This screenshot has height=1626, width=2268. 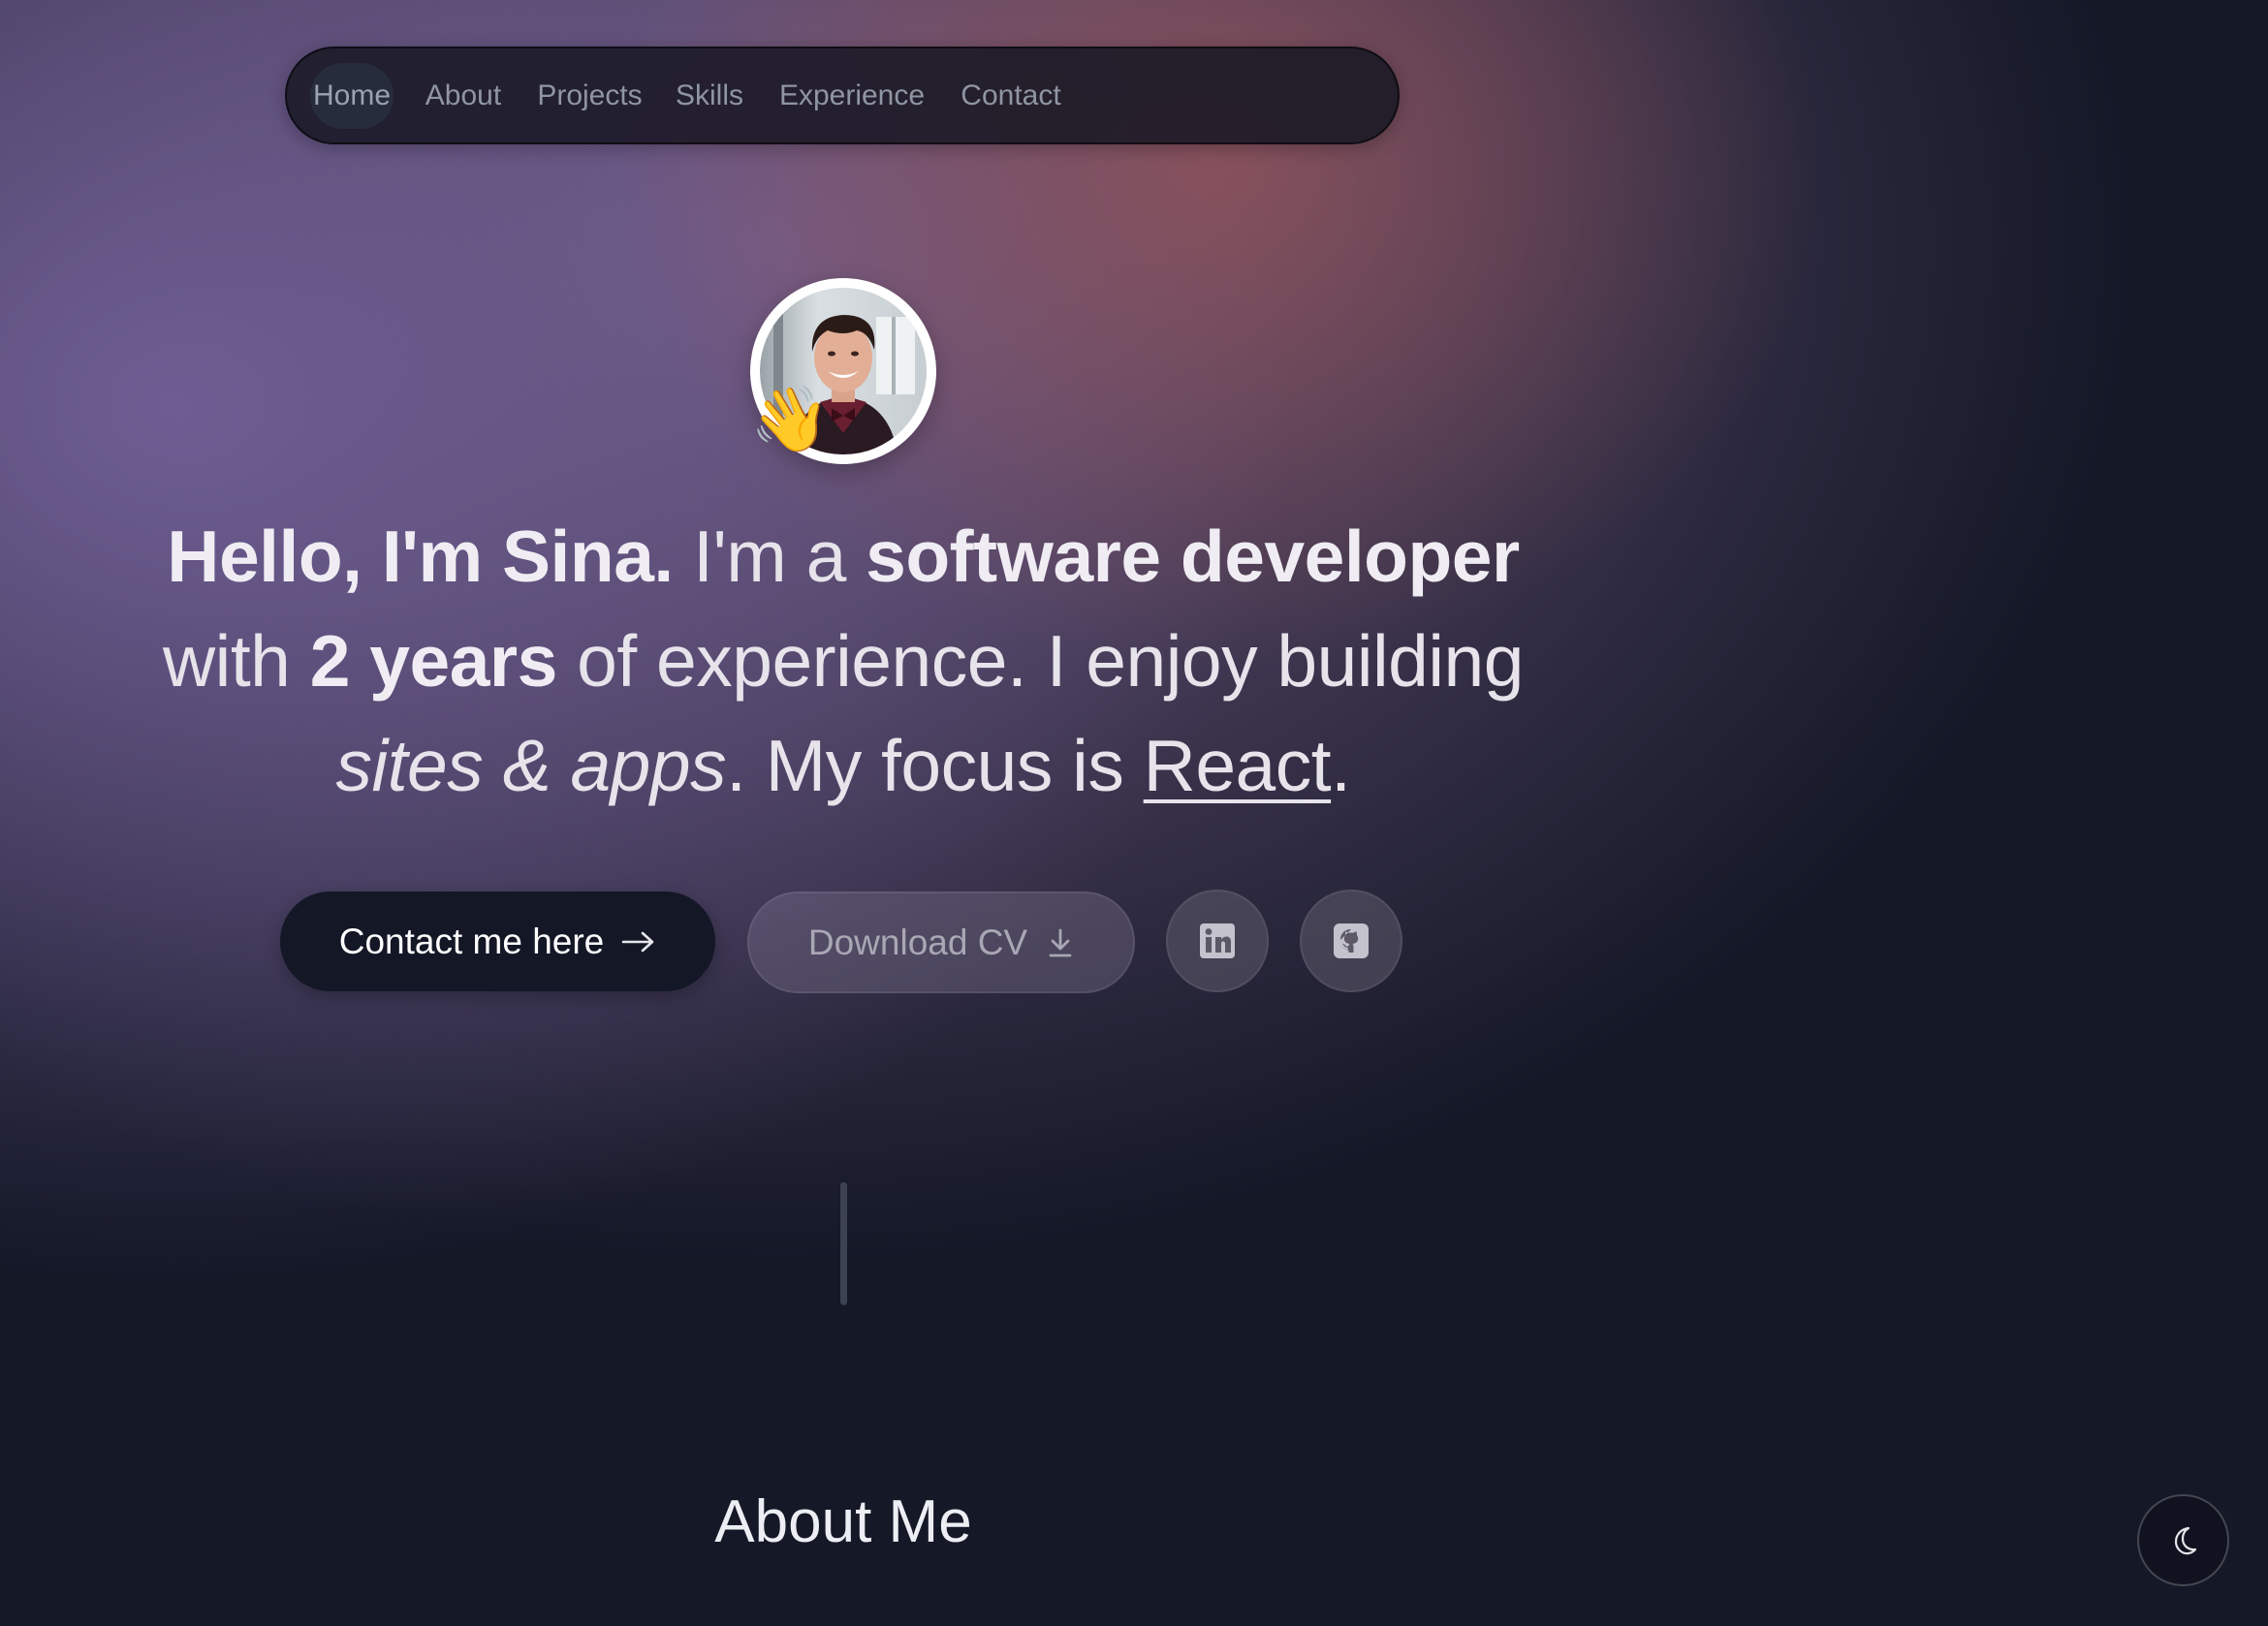 What do you see at coordinates (1060, 942) in the screenshot?
I see `download-icon` at bounding box center [1060, 942].